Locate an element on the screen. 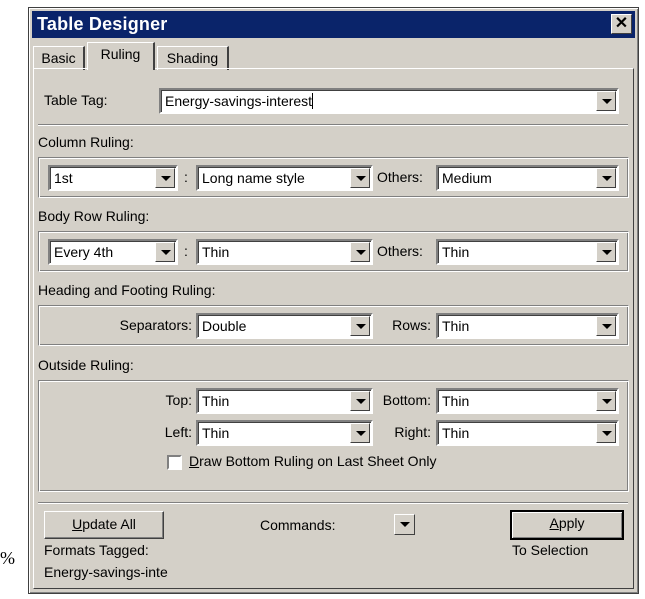 The height and width of the screenshot is (599, 645). table-tag-combo: Energy-savings-interest is located at coordinates (389, 101).